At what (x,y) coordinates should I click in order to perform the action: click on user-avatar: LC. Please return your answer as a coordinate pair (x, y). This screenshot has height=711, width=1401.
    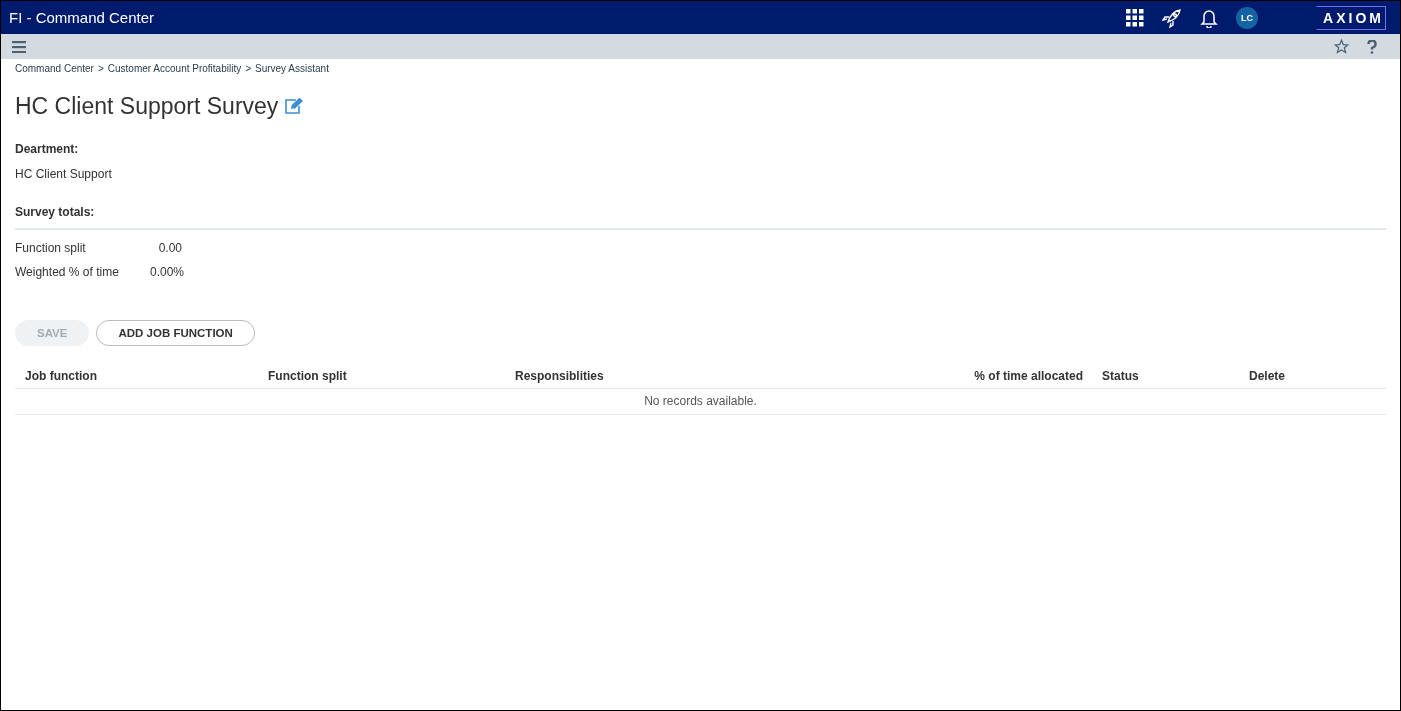
    Looking at the image, I should click on (1247, 17).